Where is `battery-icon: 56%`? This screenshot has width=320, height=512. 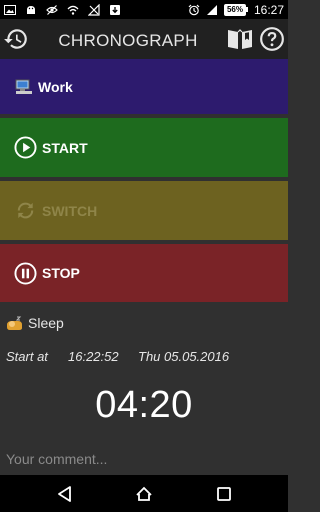
battery-icon: 56% is located at coordinates (235, 9).